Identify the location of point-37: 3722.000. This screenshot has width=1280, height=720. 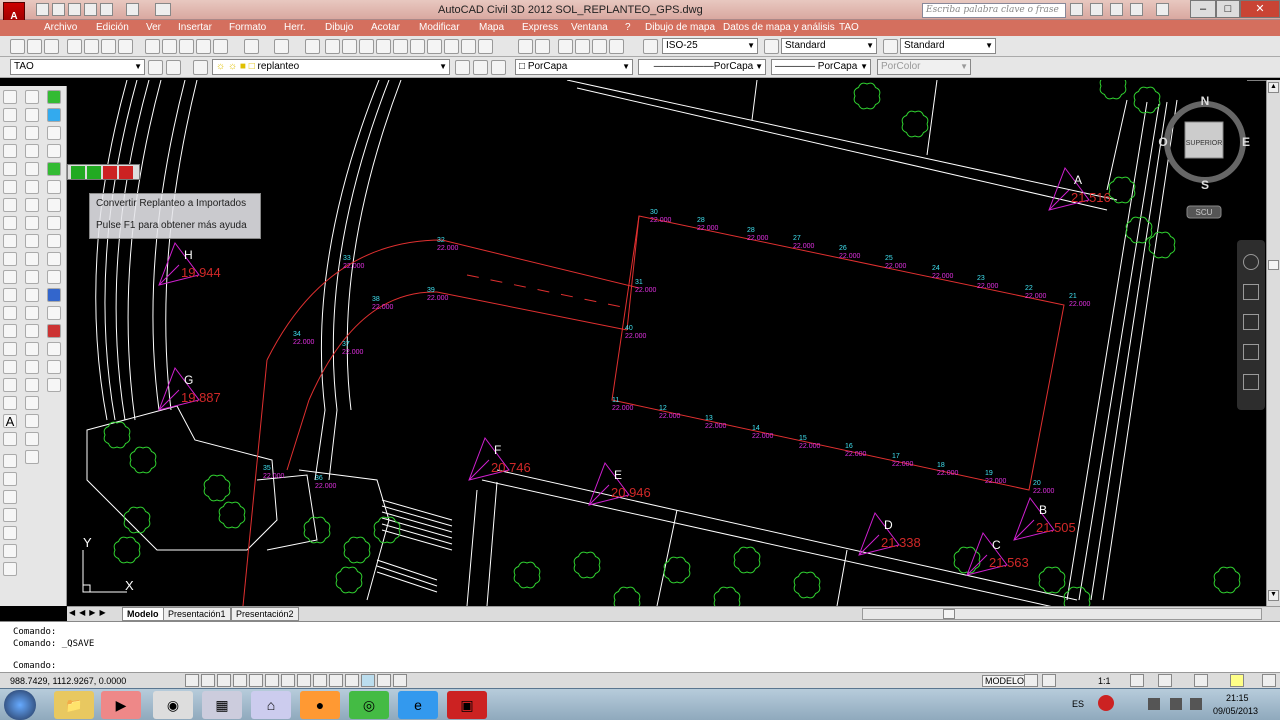
(353, 348).